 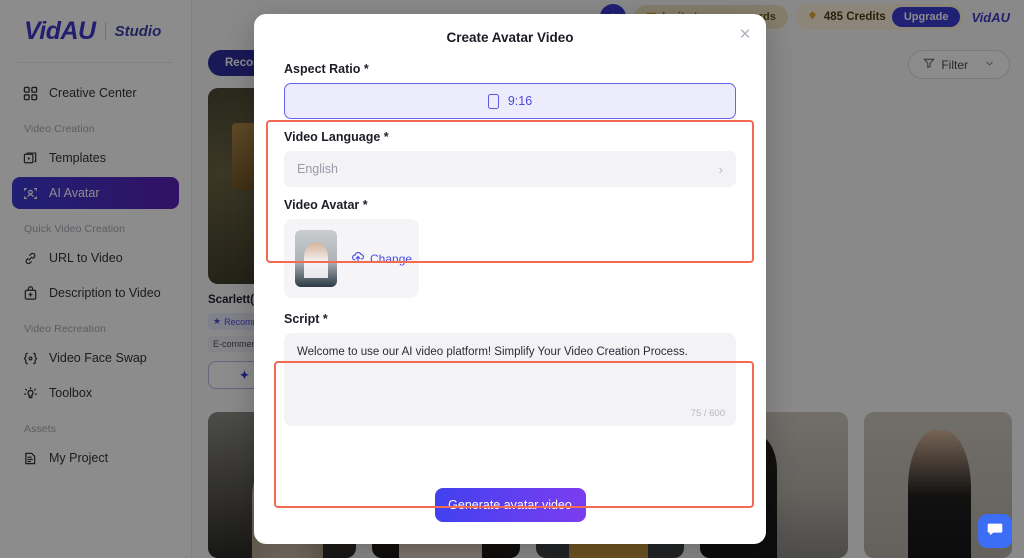 I want to click on video-avatar-label: Video Avatar *, so click(x=326, y=205).